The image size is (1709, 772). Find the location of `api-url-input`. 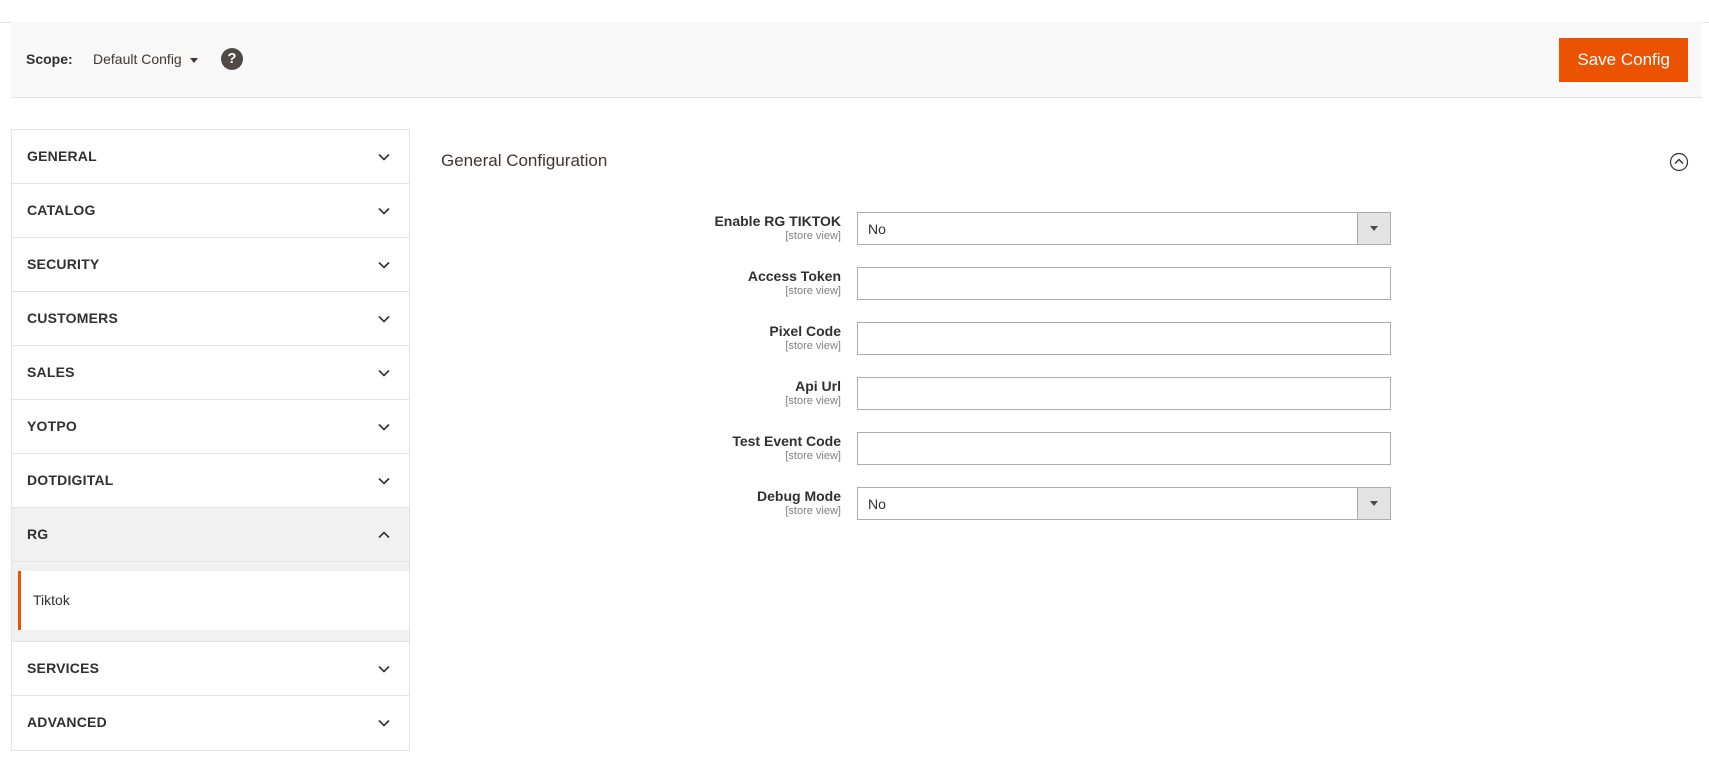

api-url-input is located at coordinates (1124, 393).